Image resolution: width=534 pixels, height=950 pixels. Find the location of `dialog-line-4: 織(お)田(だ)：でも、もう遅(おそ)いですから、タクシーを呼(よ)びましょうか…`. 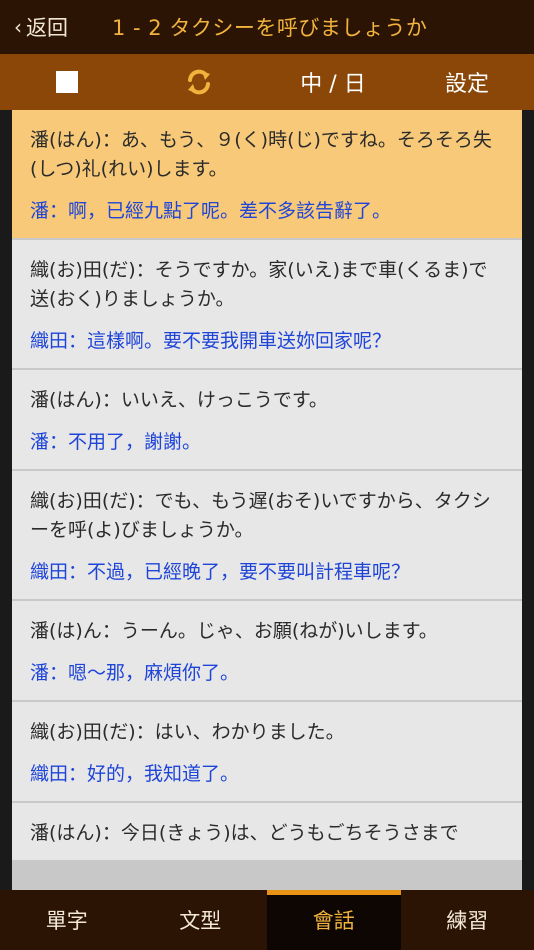

dialog-line-4: 織(お)田(だ)：でも、もう遅(おそ)いですから、タクシーを呼(よ)びましょうか… is located at coordinates (267, 536).